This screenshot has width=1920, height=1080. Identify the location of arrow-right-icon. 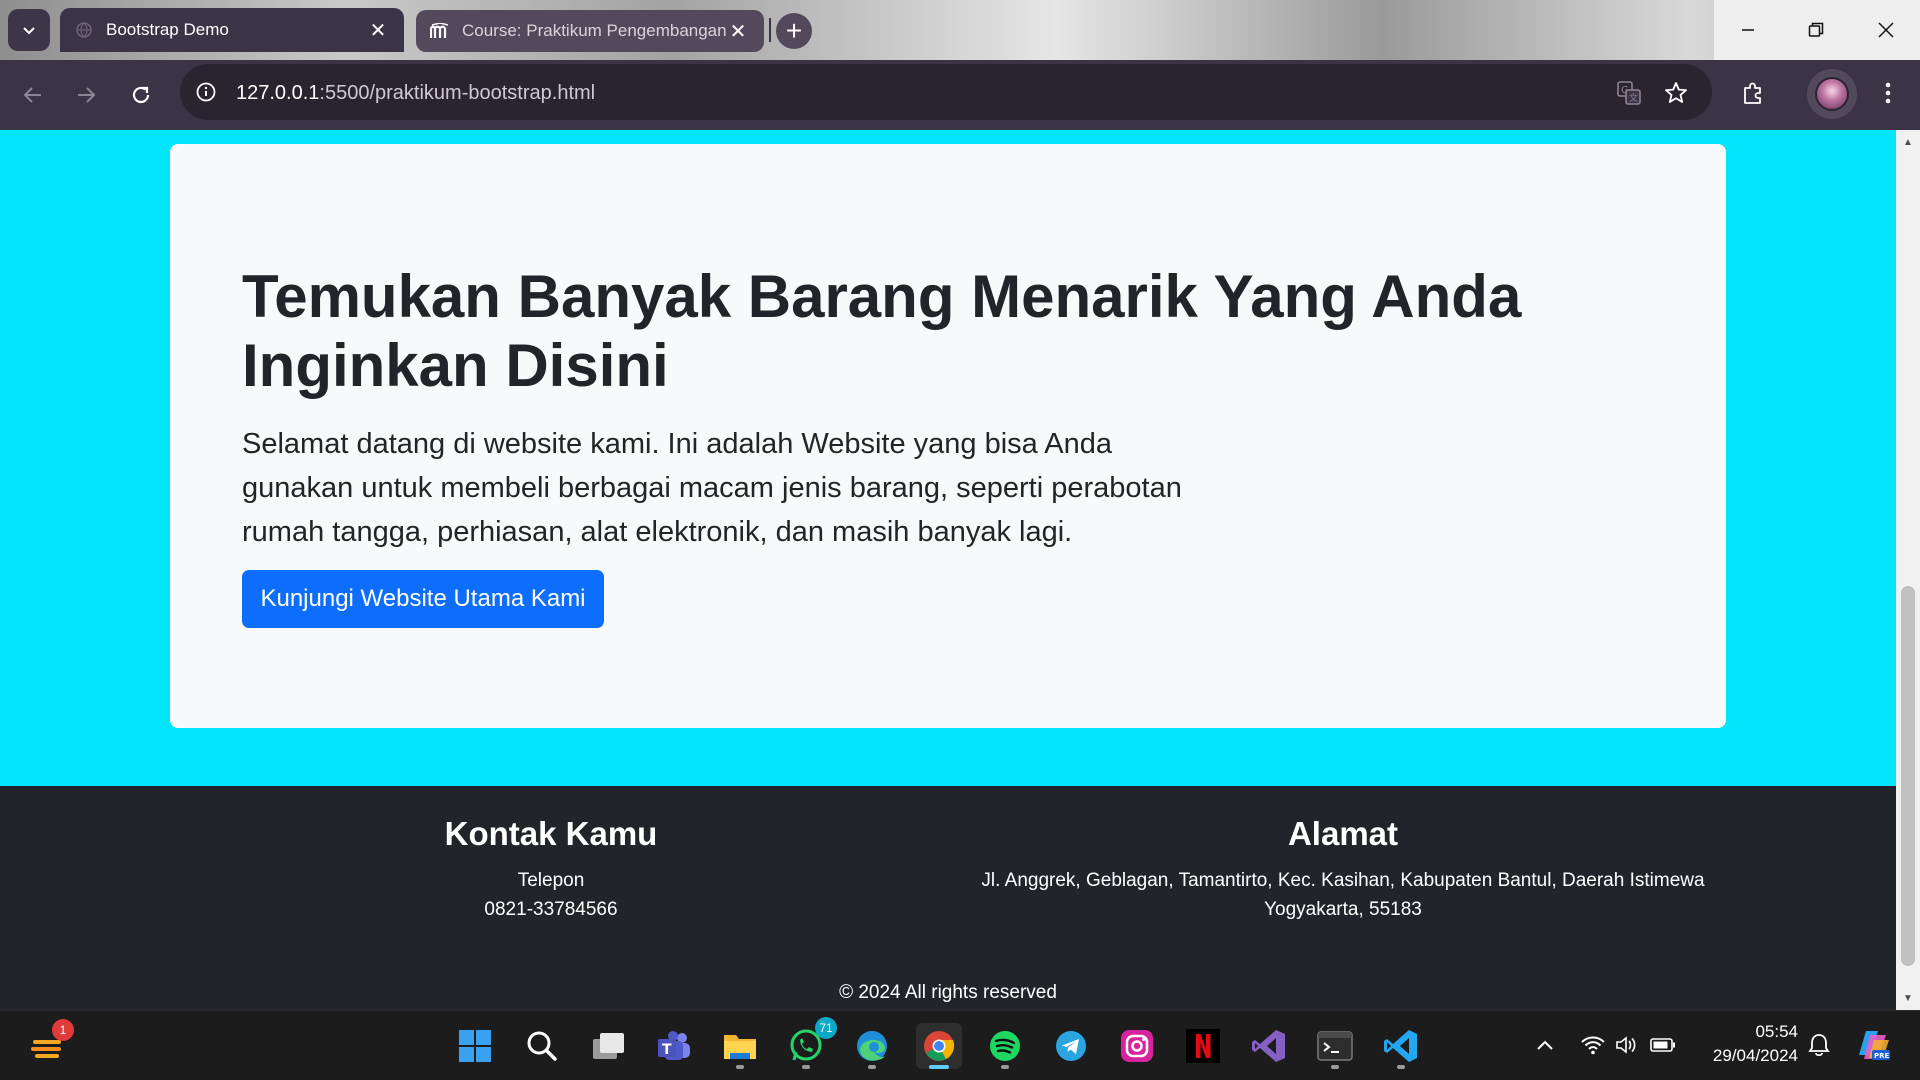
(87, 95).